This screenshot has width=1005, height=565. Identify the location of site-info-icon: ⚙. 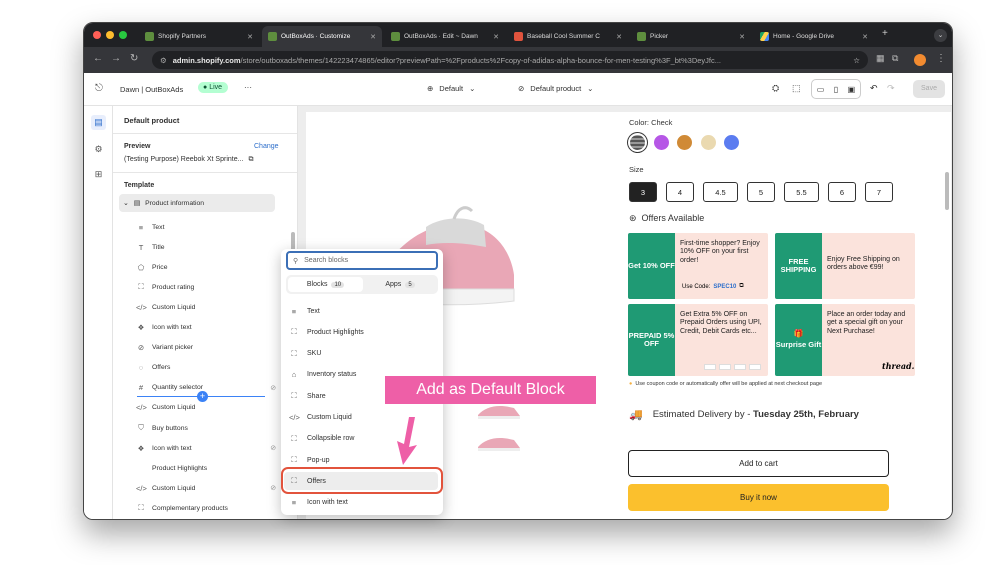
(163, 60).